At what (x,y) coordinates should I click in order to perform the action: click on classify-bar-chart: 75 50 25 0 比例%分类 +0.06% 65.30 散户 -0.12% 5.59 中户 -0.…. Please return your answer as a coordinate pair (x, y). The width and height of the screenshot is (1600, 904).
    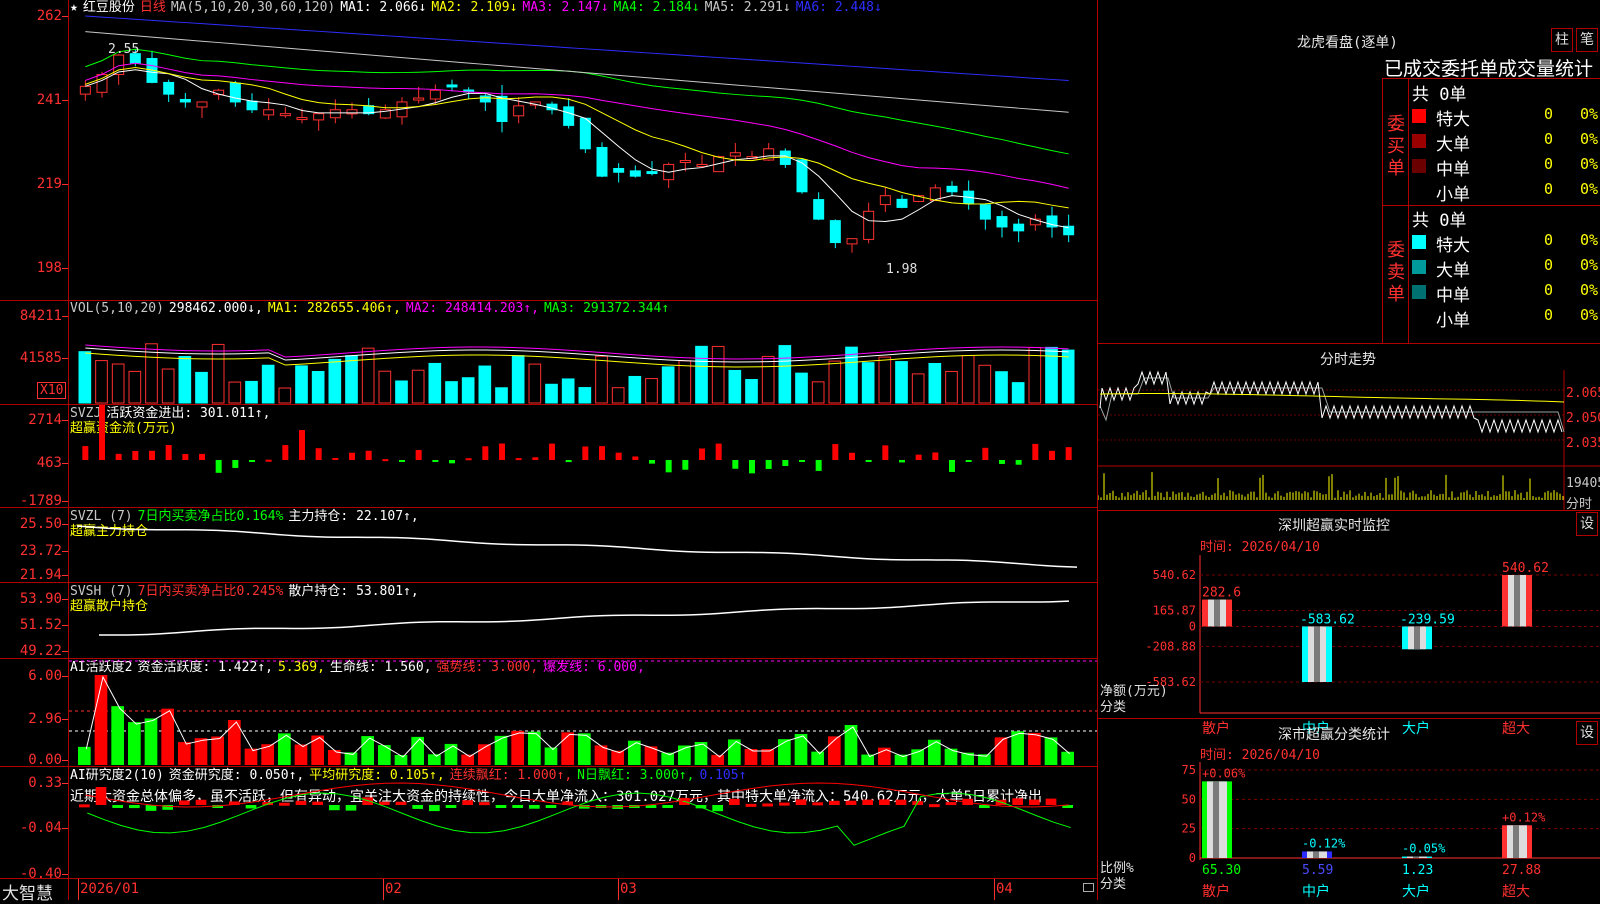
    Looking at the image, I should click on (1349, 831).